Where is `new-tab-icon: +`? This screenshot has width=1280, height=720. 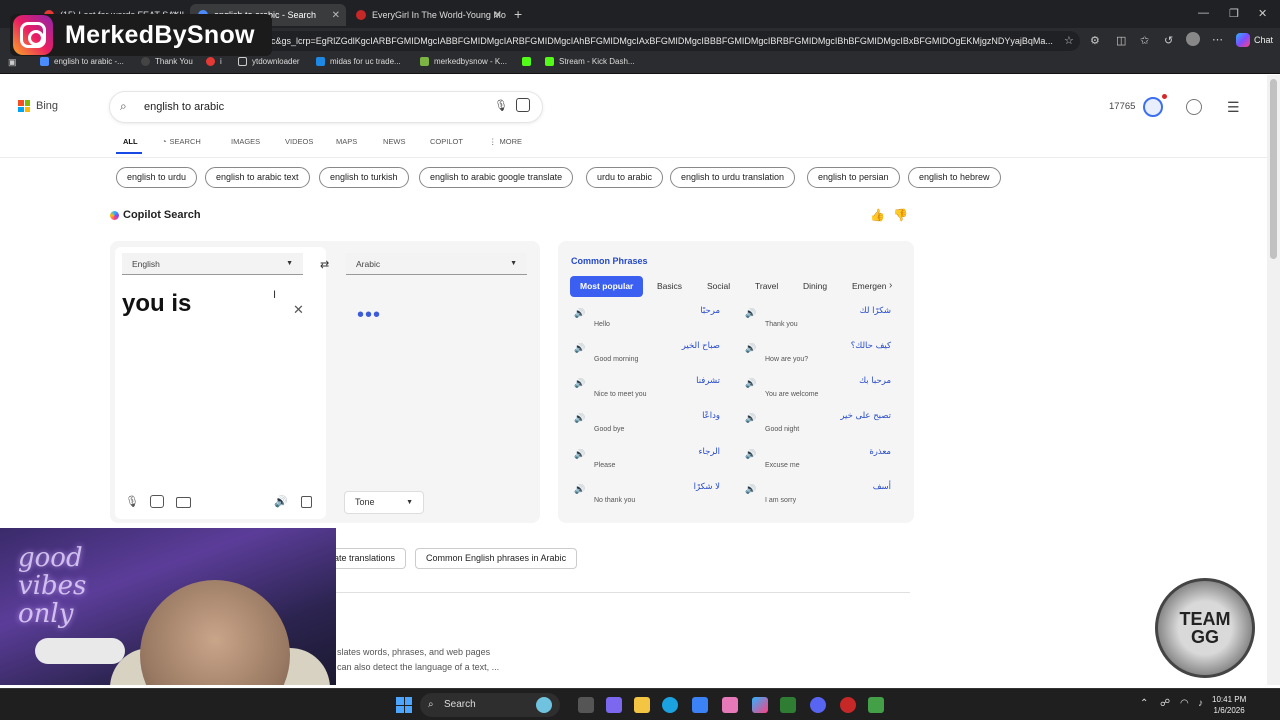
new-tab-icon: + is located at coordinates (518, 14).